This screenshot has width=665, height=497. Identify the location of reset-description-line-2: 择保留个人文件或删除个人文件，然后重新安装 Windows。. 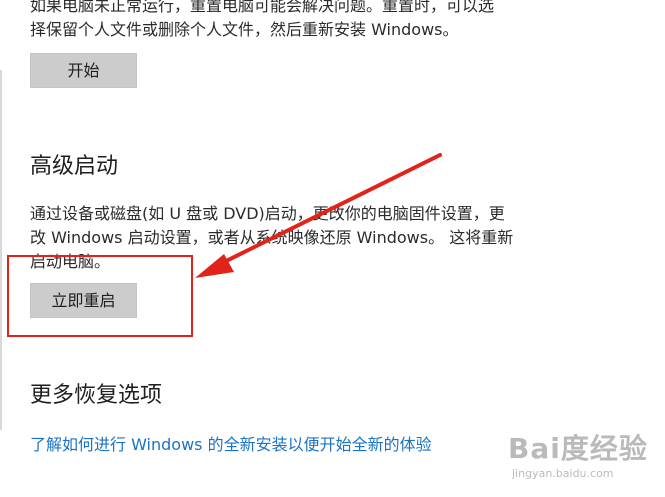
(244, 29).